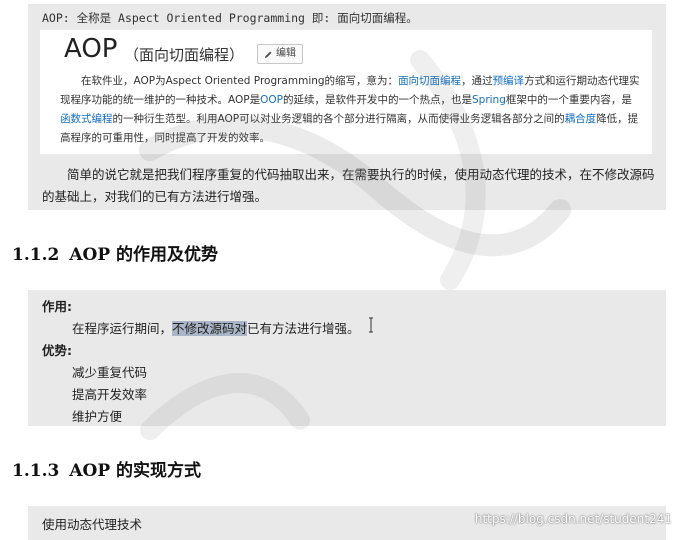 Image resolution: width=686 pixels, height=540 pixels. Describe the element at coordinates (271, 100) in the screenshot. I see `encyclopedia-link: OOP` at that location.